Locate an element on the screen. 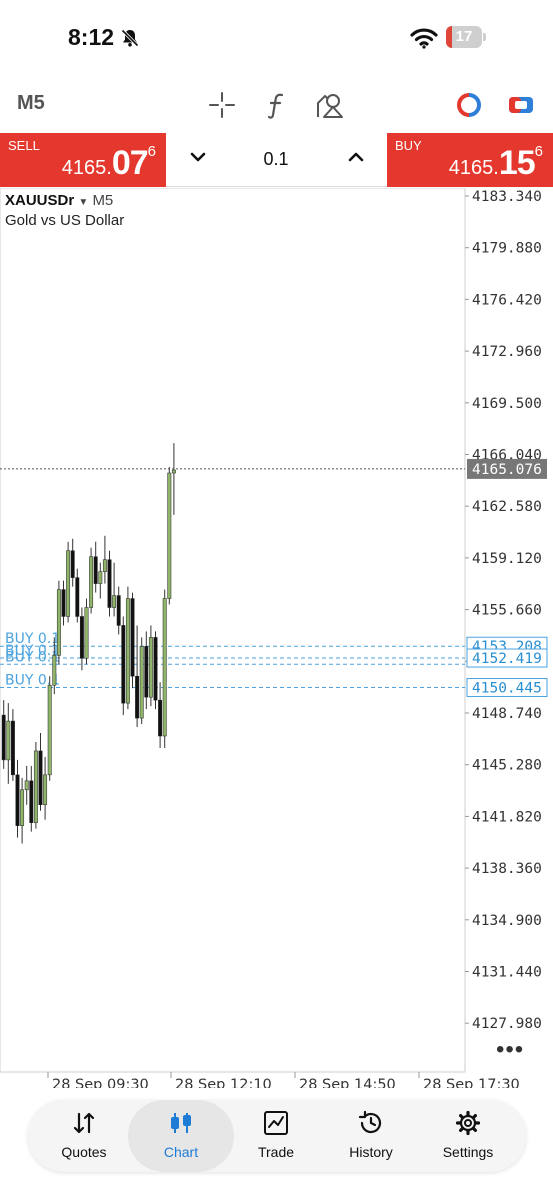  y-axis-label: 4172.960 is located at coordinates (507, 352).